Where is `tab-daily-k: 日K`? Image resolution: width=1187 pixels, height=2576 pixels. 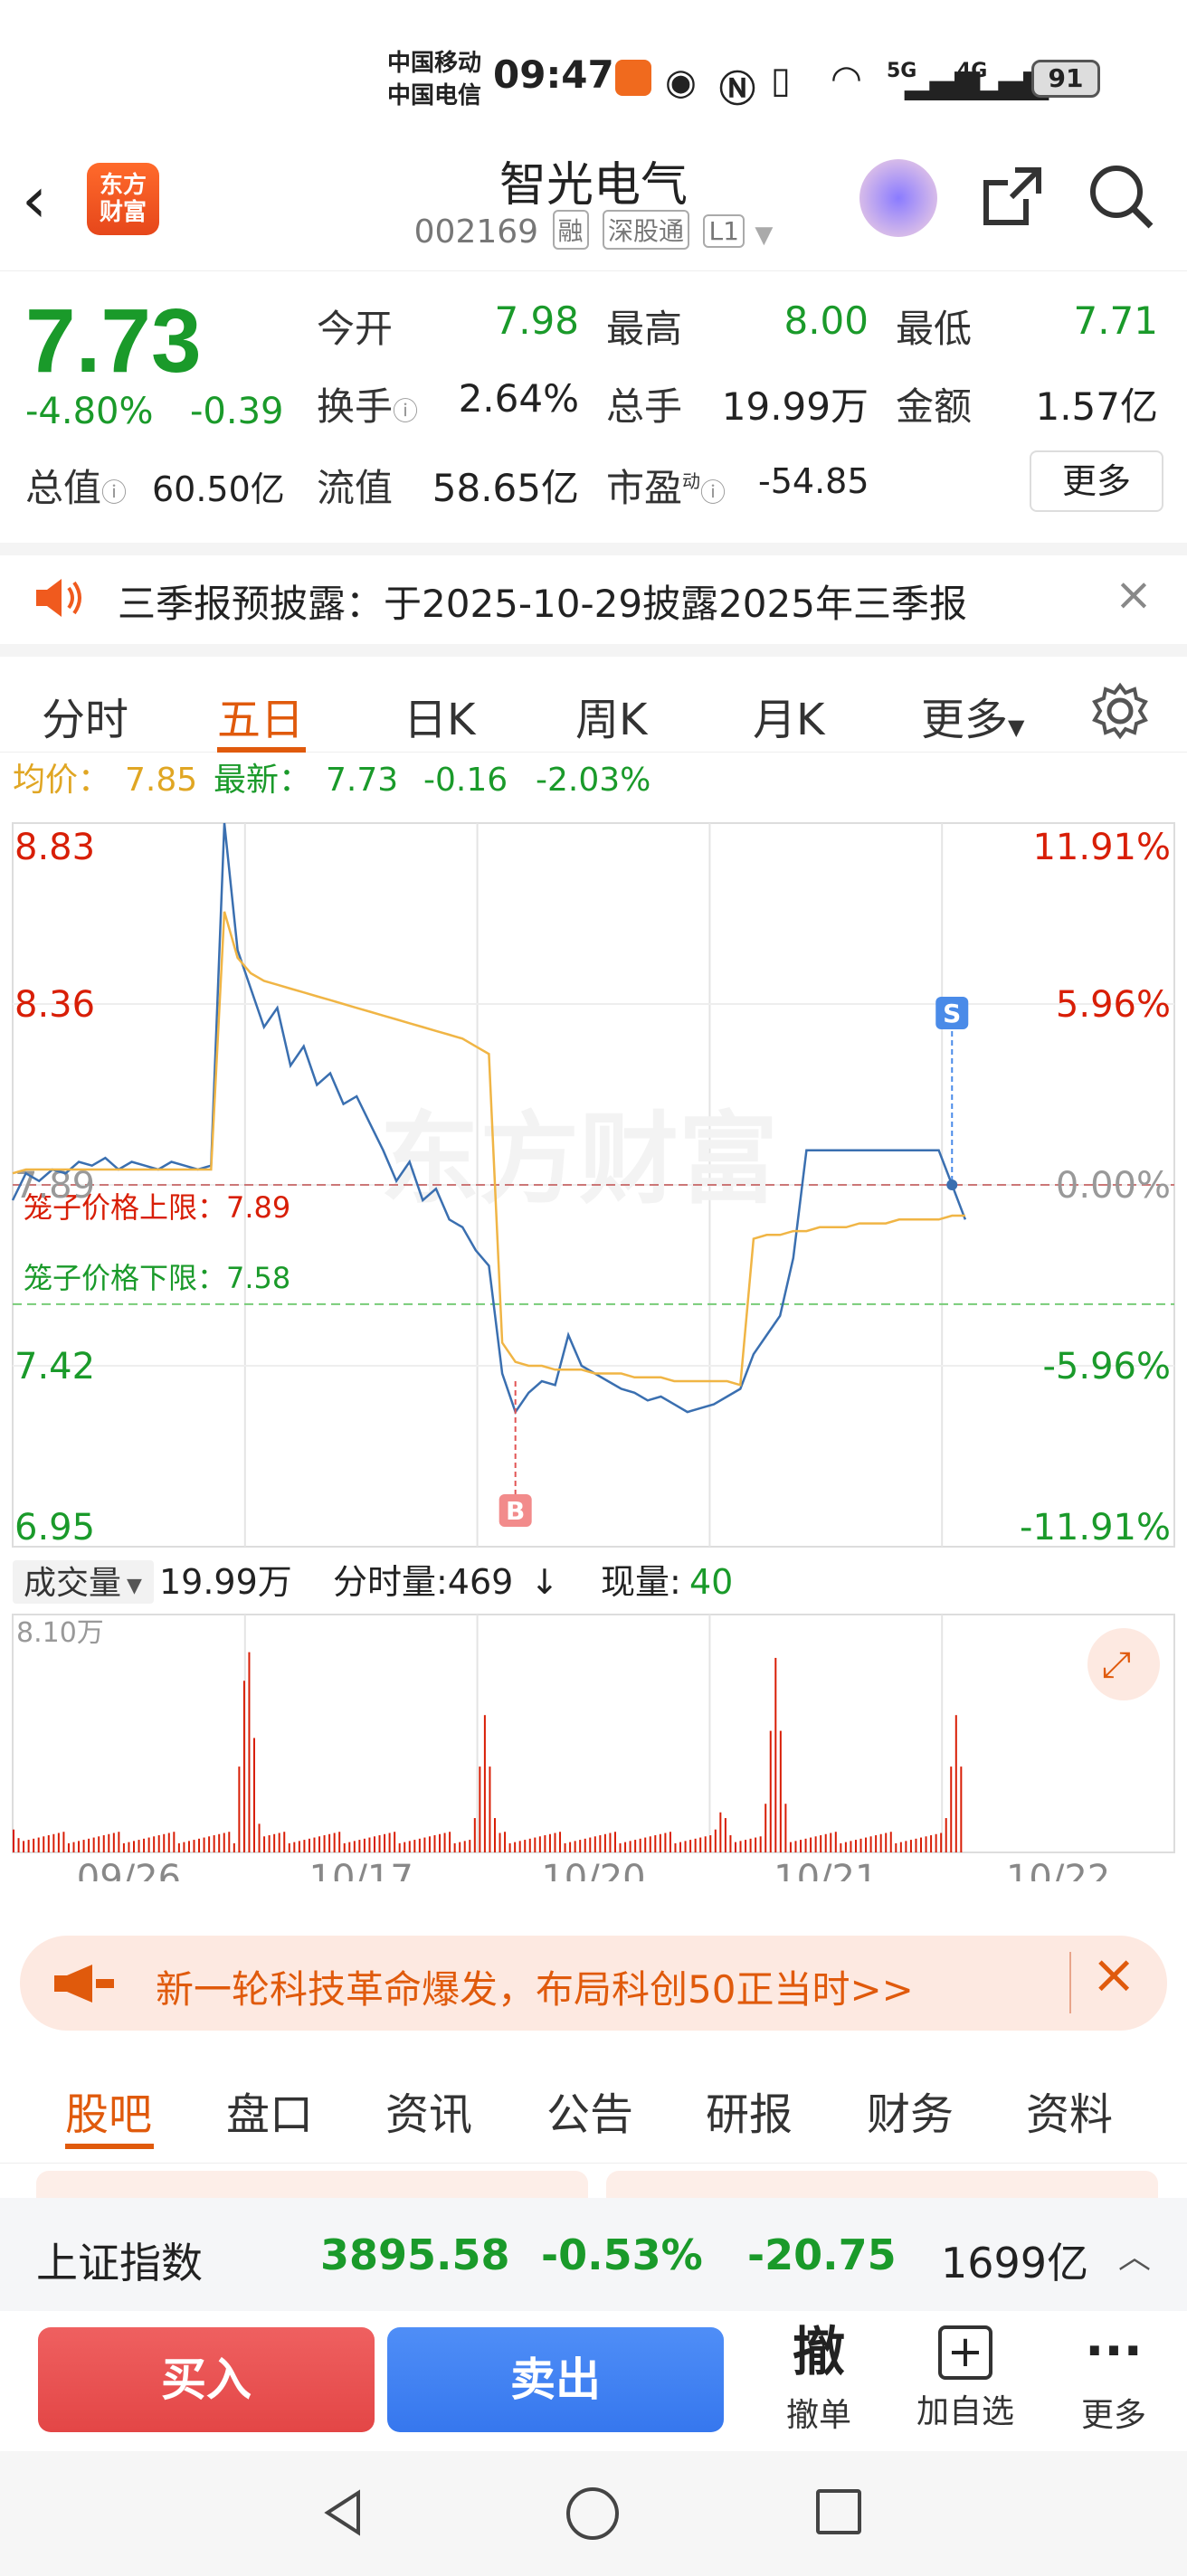 tab-daily-k: 日K is located at coordinates (439, 715).